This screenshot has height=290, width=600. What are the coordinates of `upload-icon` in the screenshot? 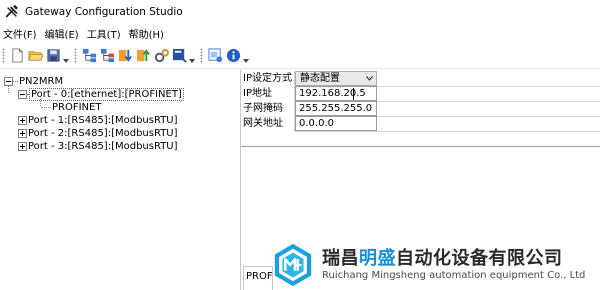 It's located at (143, 55).